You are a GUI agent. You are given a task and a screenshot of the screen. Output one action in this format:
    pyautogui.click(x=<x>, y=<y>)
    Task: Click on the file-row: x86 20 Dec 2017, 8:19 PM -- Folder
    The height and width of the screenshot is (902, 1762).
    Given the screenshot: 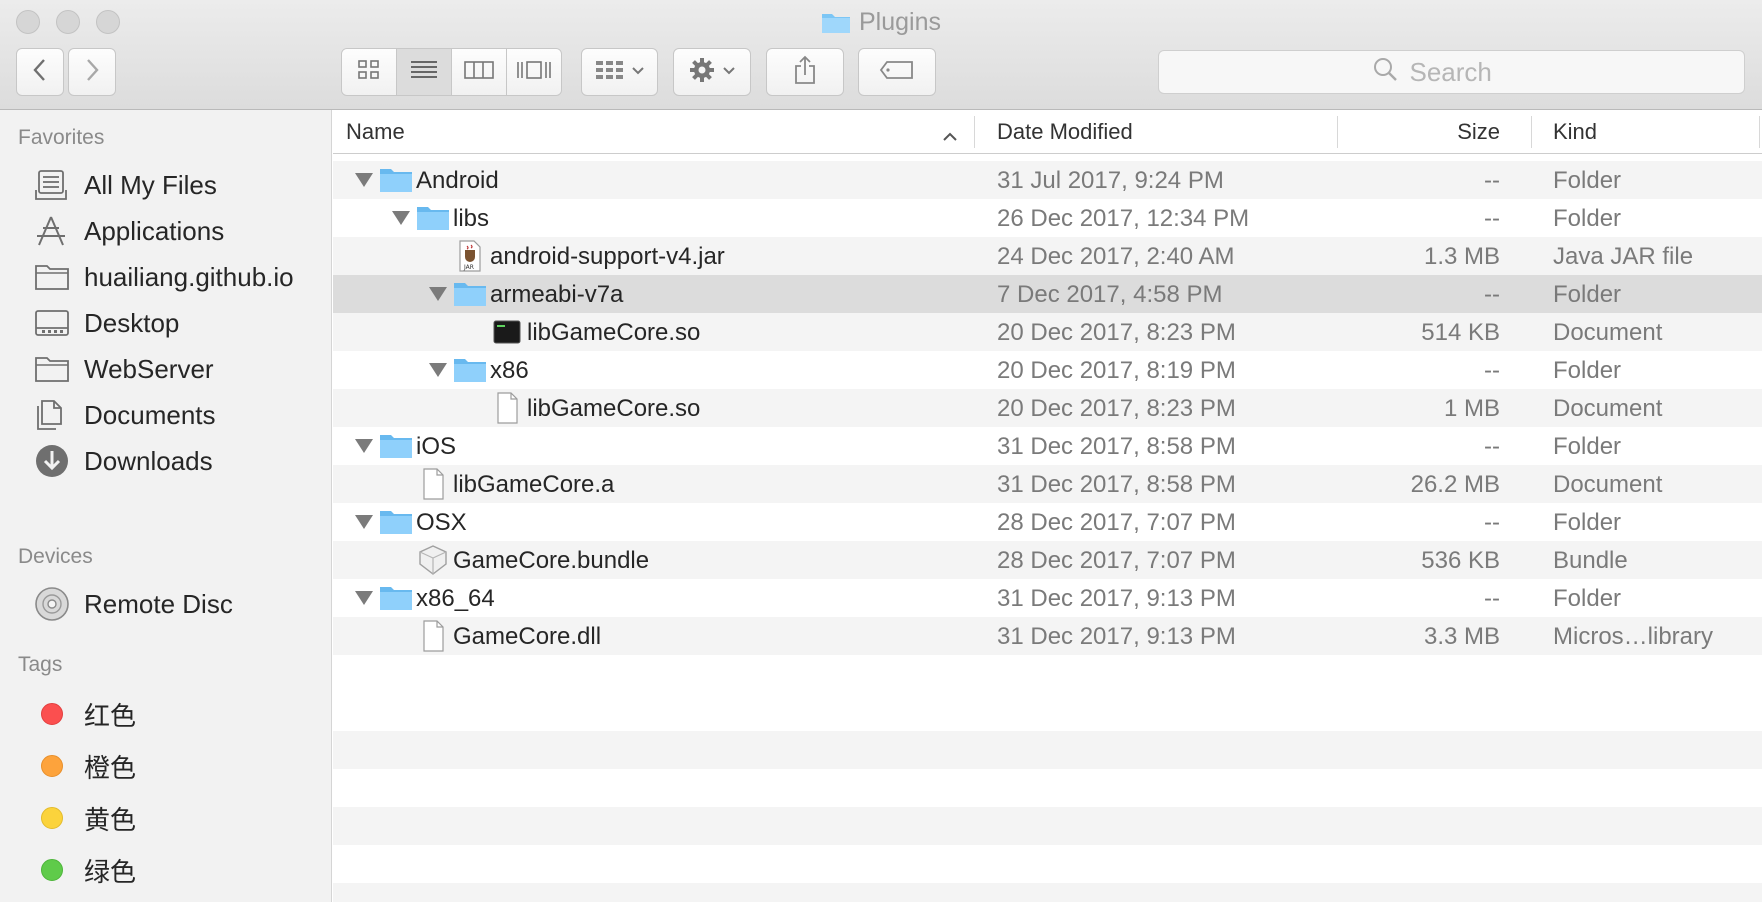 What is the action you would take?
    pyautogui.click(x=1047, y=370)
    